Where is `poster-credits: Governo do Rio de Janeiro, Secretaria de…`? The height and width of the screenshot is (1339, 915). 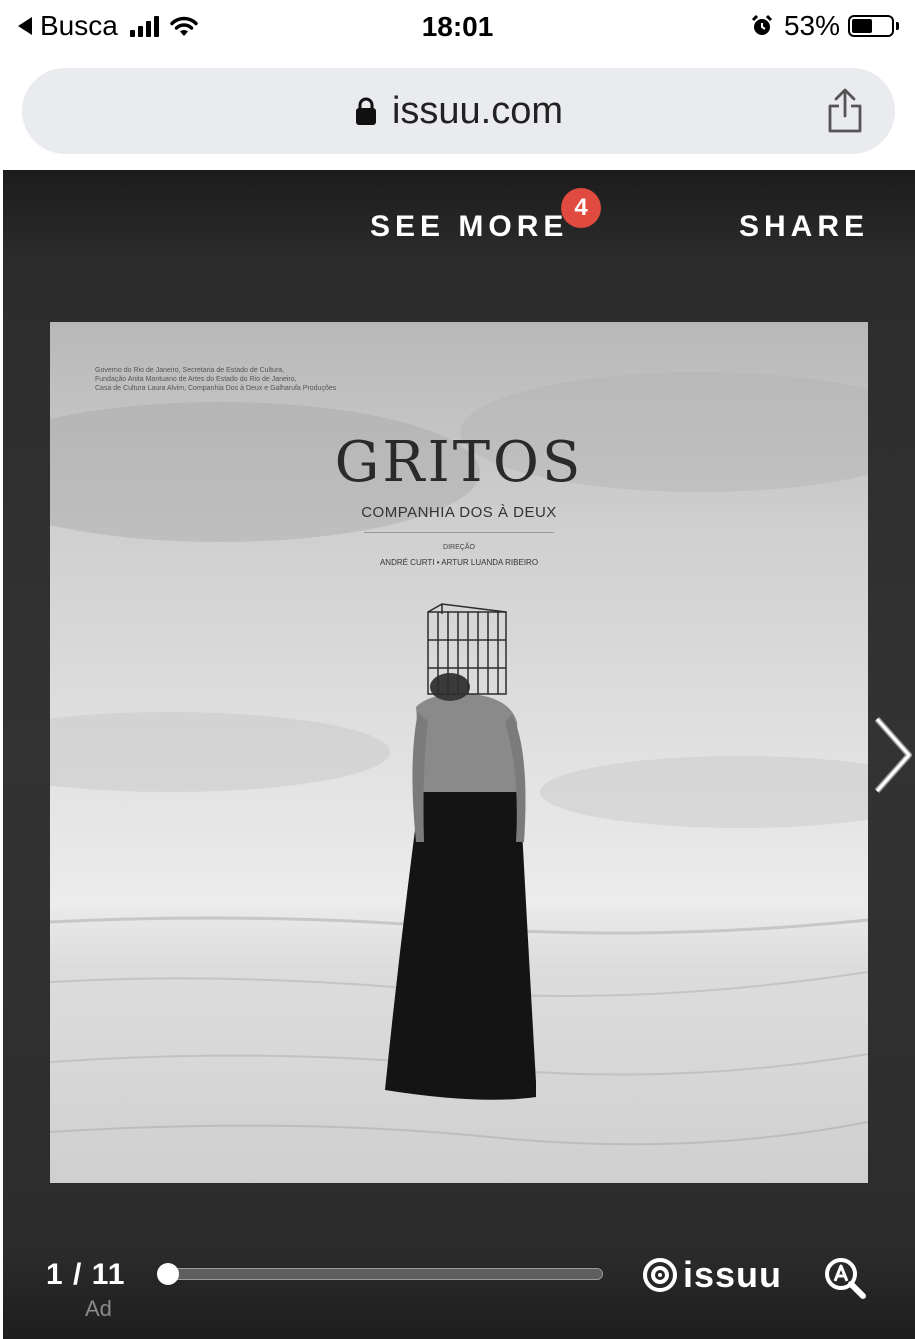
poster-credits: Governo do Rio de Janeiro, Secretaria de… is located at coordinates (260, 379).